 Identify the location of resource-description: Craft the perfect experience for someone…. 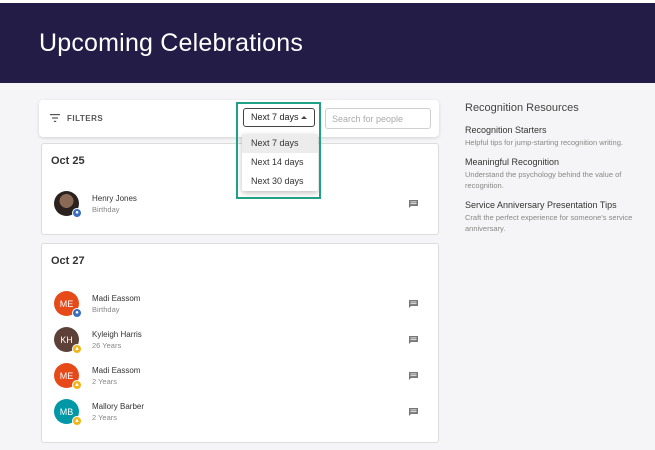
(549, 223).